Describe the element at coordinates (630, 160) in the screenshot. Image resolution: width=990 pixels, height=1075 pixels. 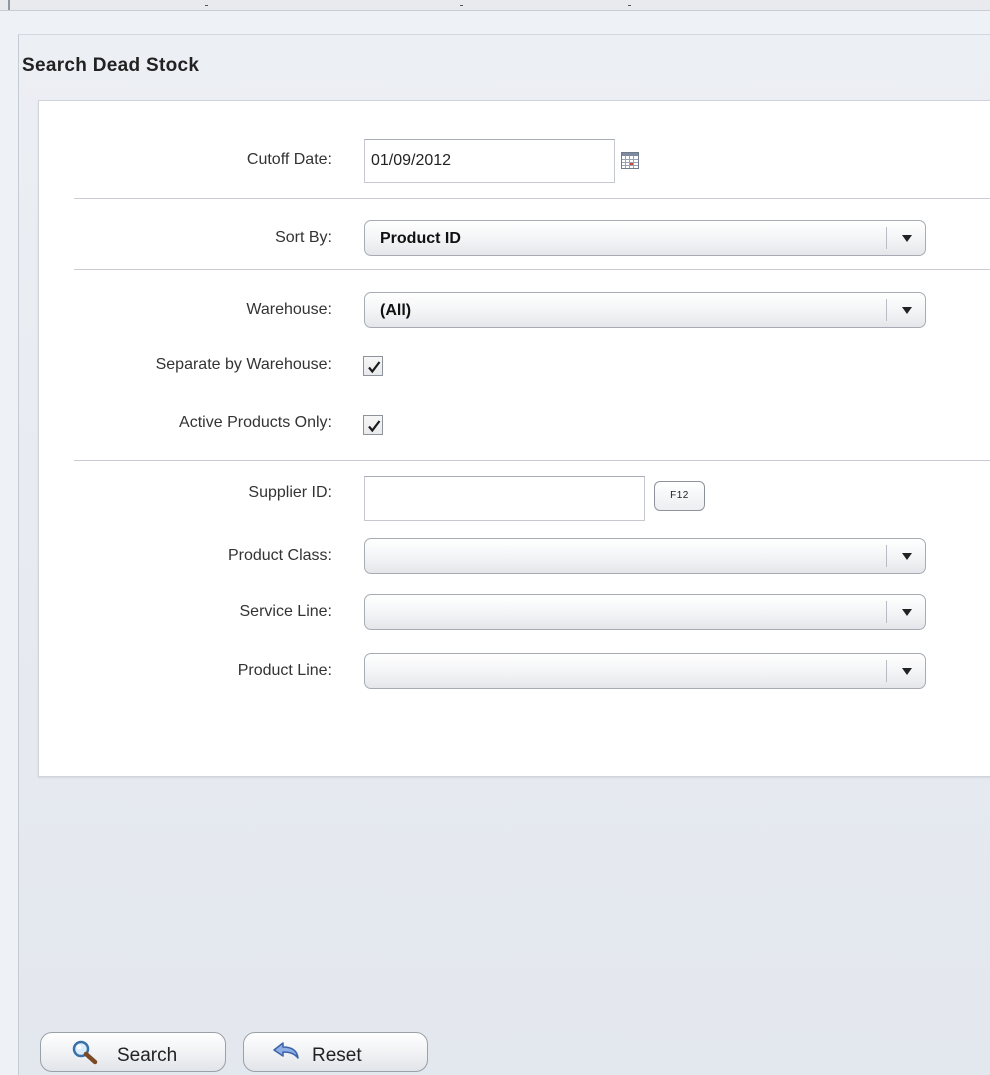
I see `calendar-icon` at that location.